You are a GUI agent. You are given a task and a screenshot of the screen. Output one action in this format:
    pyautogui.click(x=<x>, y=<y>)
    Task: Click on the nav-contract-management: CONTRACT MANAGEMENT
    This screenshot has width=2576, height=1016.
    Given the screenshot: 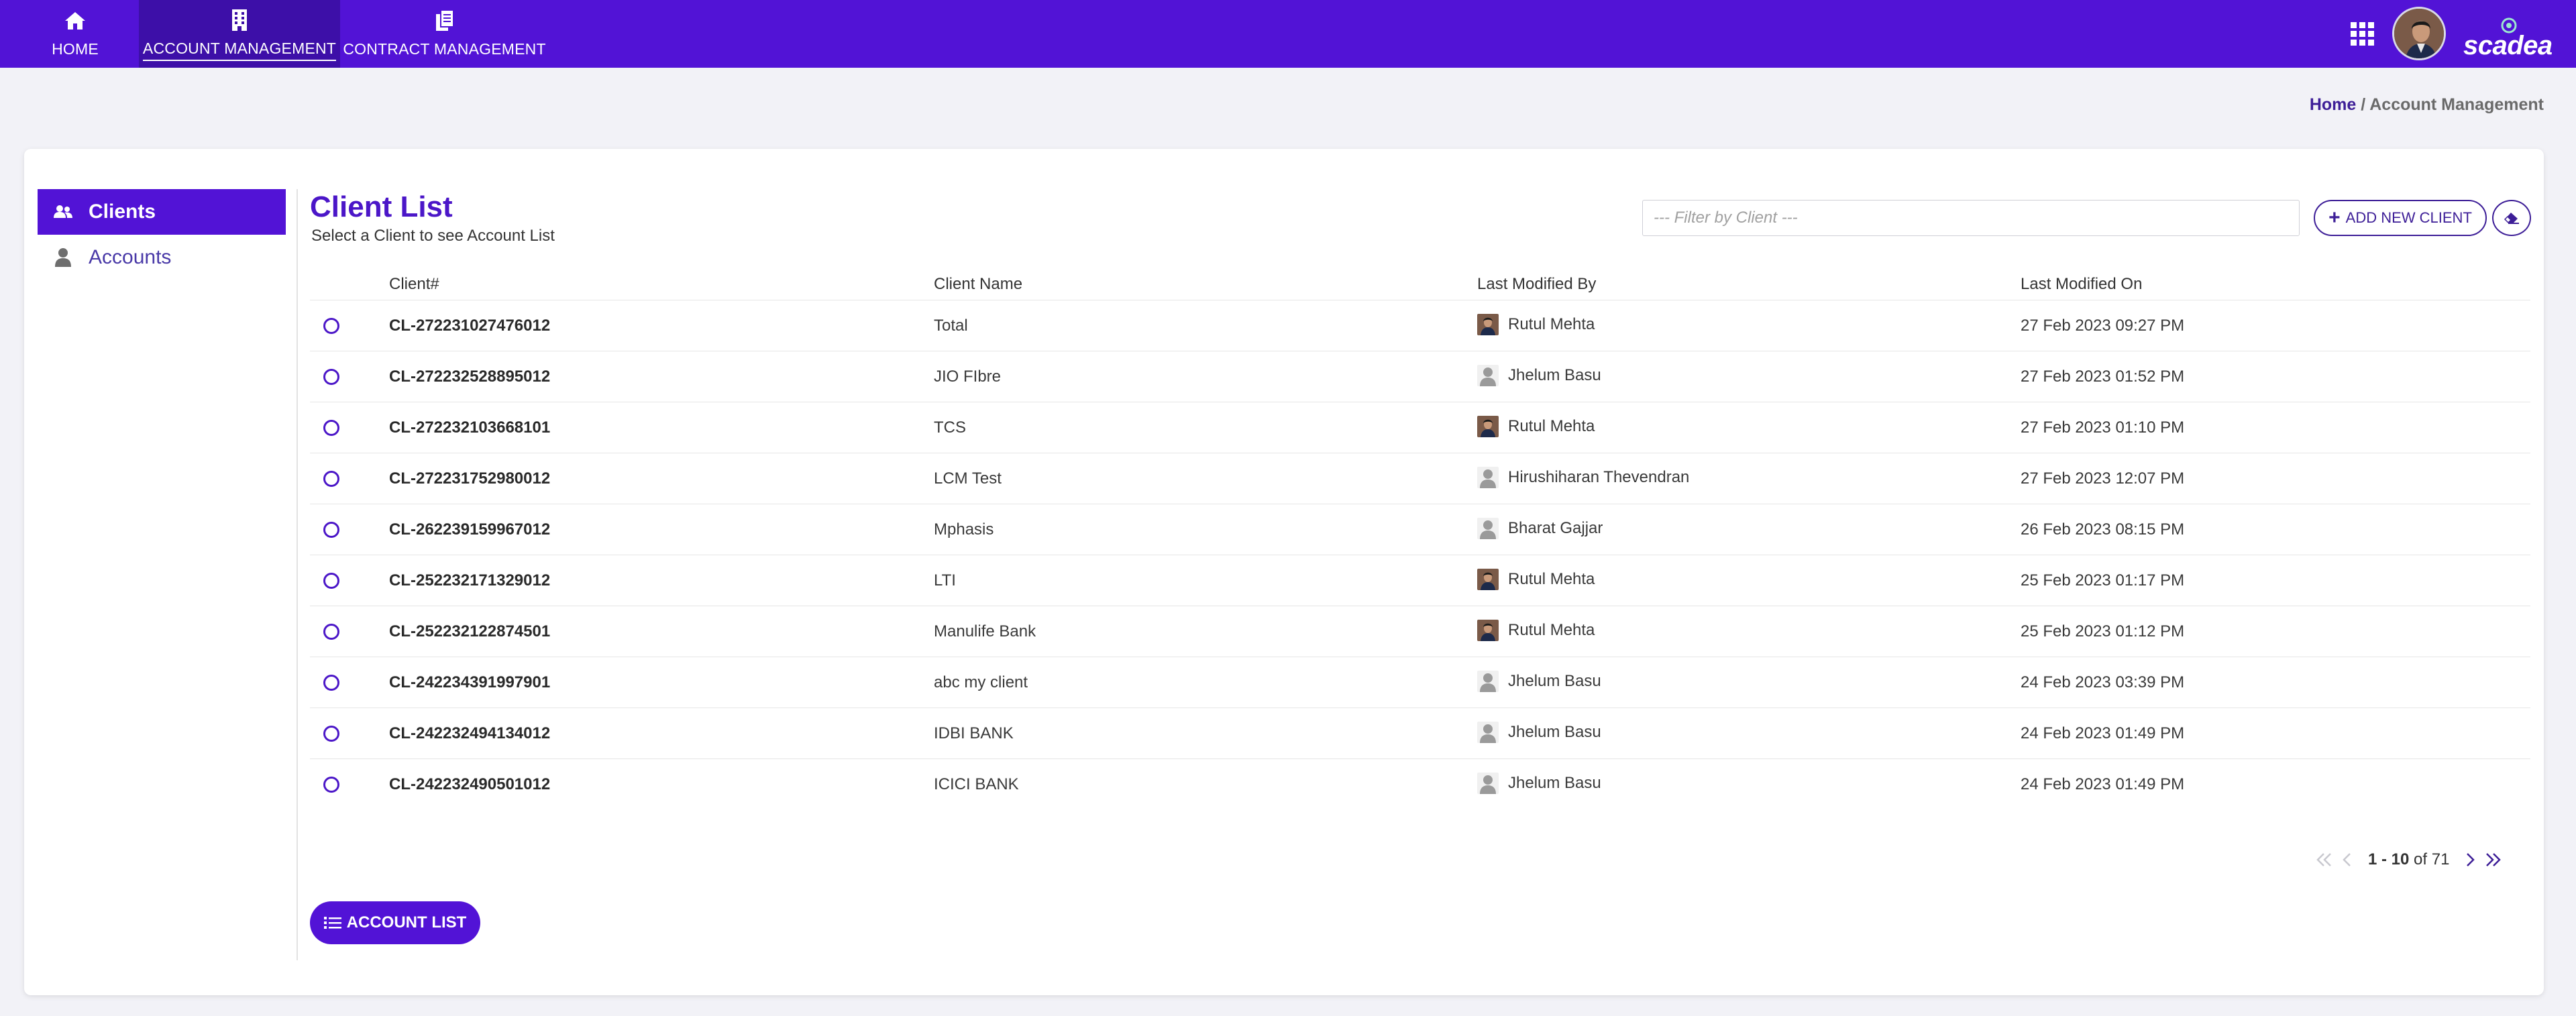 What is the action you would take?
    pyautogui.click(x=444, y=34)
    